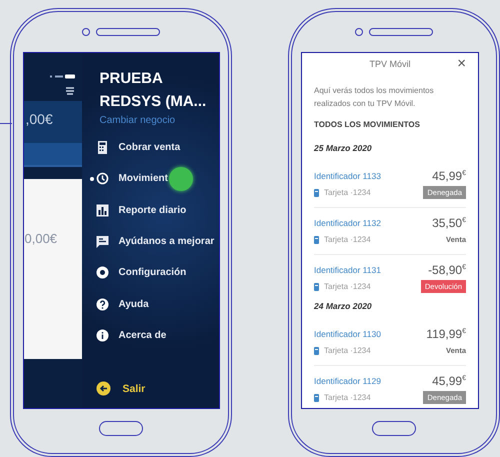  Describe the element at coordinates (389, 64) in the screenshot. I see `screen-title: TPV Móvil` at that location.